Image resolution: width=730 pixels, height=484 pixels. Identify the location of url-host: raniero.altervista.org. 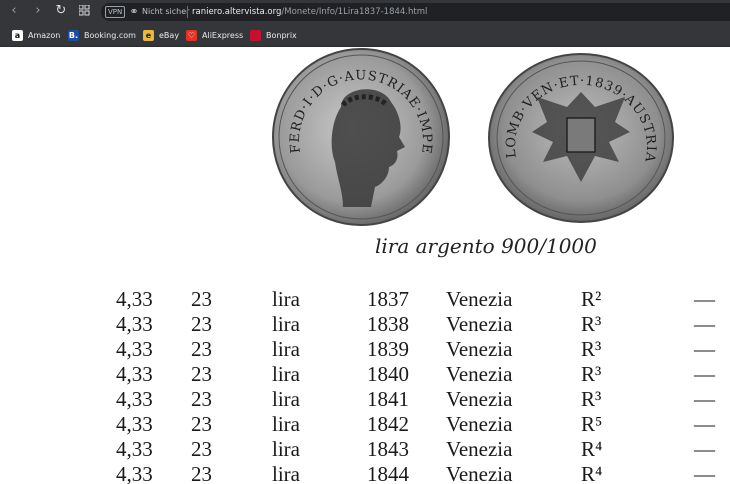
(237, 12).